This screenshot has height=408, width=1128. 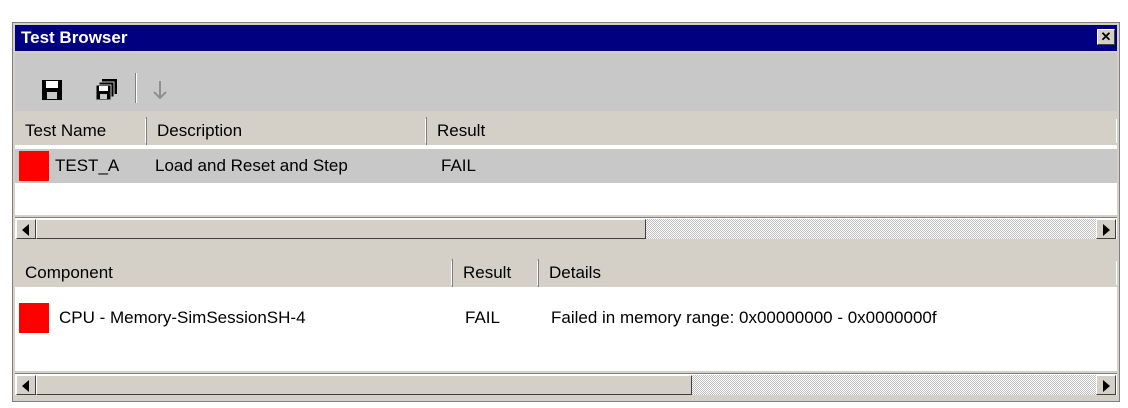 What do you see at coordinates (482, 317) in the screenshot?
I see `component-result-cell: FAIL` at bounding box center [482, 317].